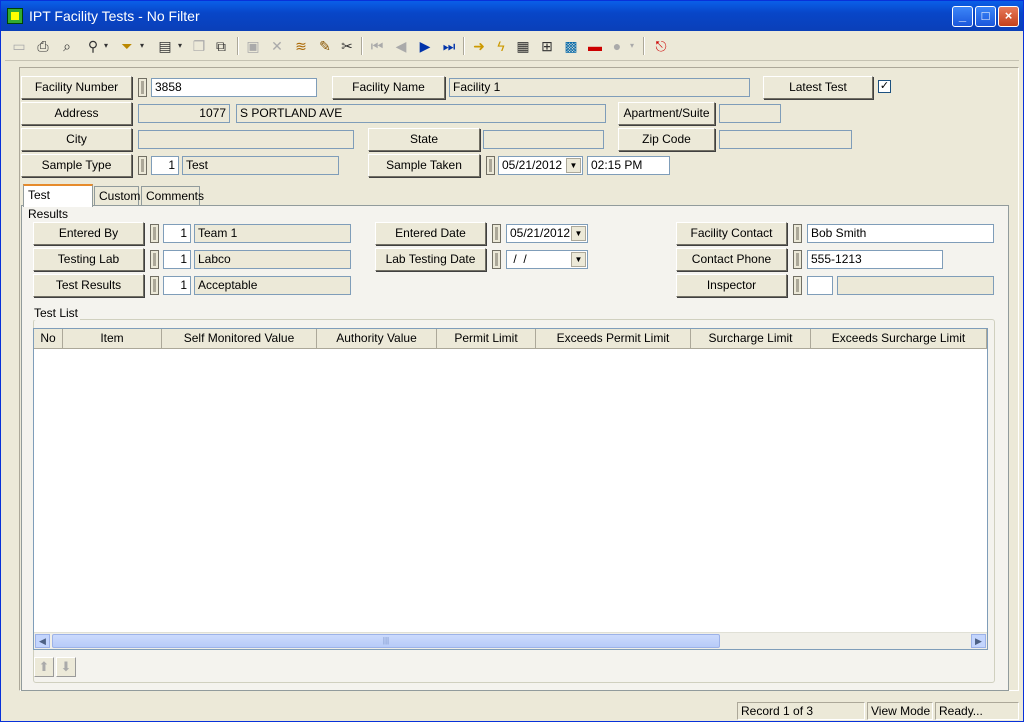  I want to click on contact-phone-button: Contact Phone, so click(731, 259).